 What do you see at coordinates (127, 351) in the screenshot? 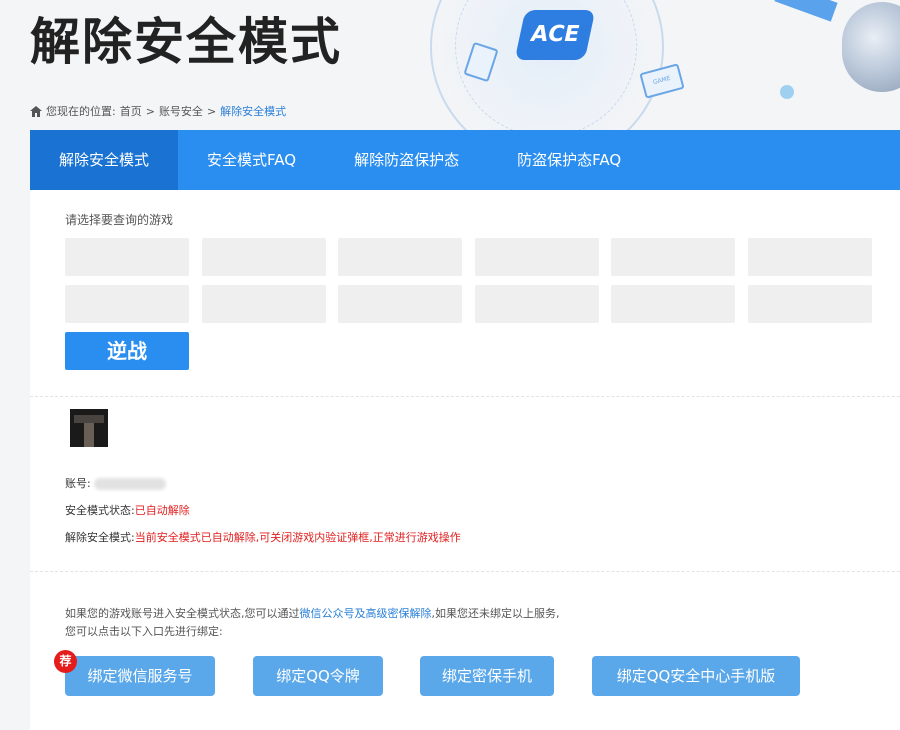
I see `selected-game-button: 逆战` at bounding box center [127, 351].